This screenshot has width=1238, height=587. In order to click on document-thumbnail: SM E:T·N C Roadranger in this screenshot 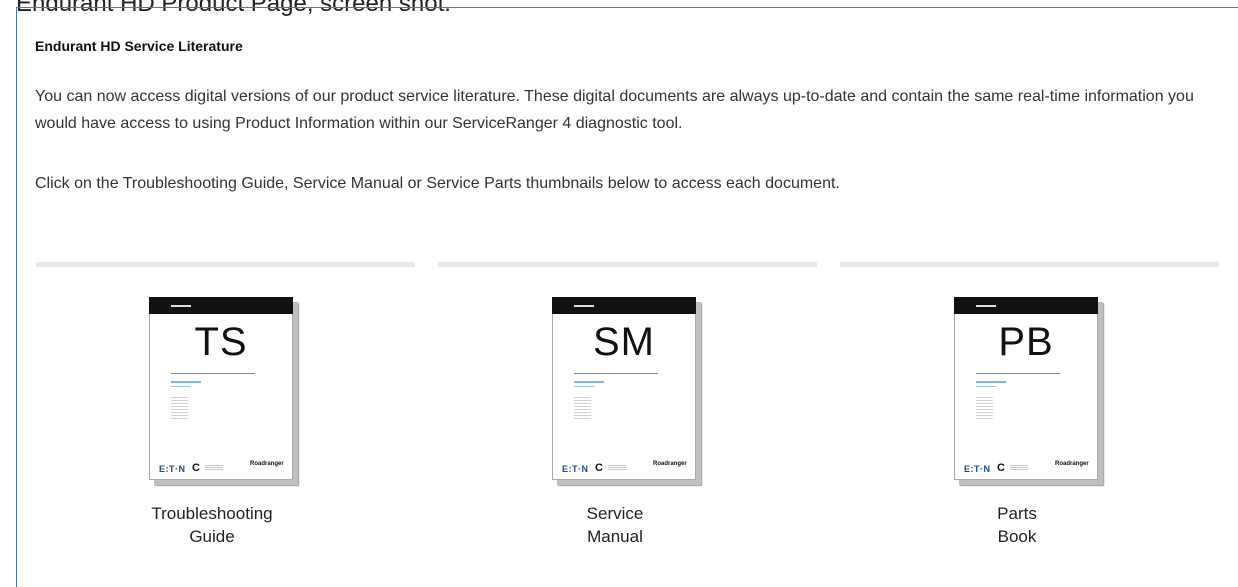, I will do `click(624, 388)`.